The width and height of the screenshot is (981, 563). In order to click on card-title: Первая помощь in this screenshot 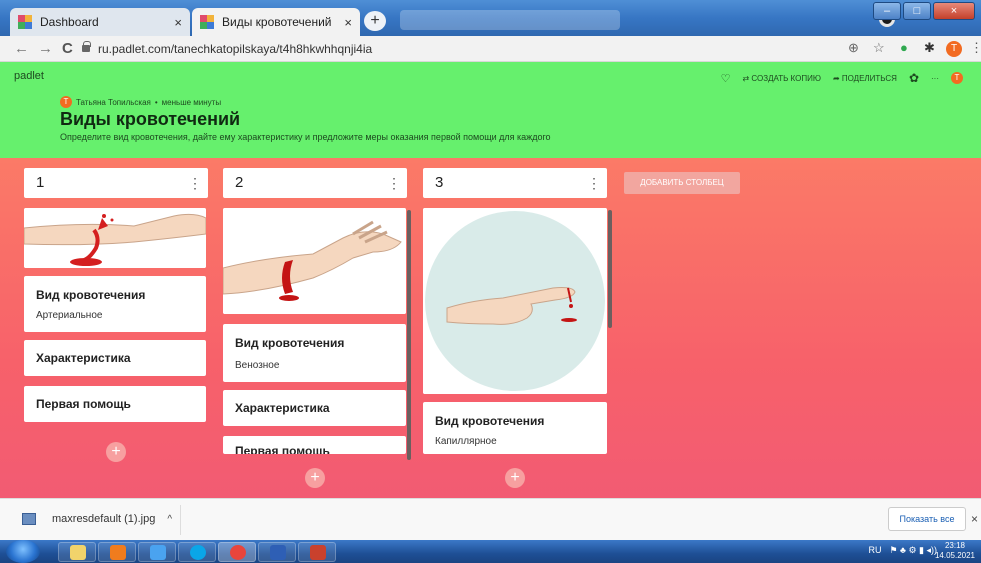, I will do `click(282, 449)`.